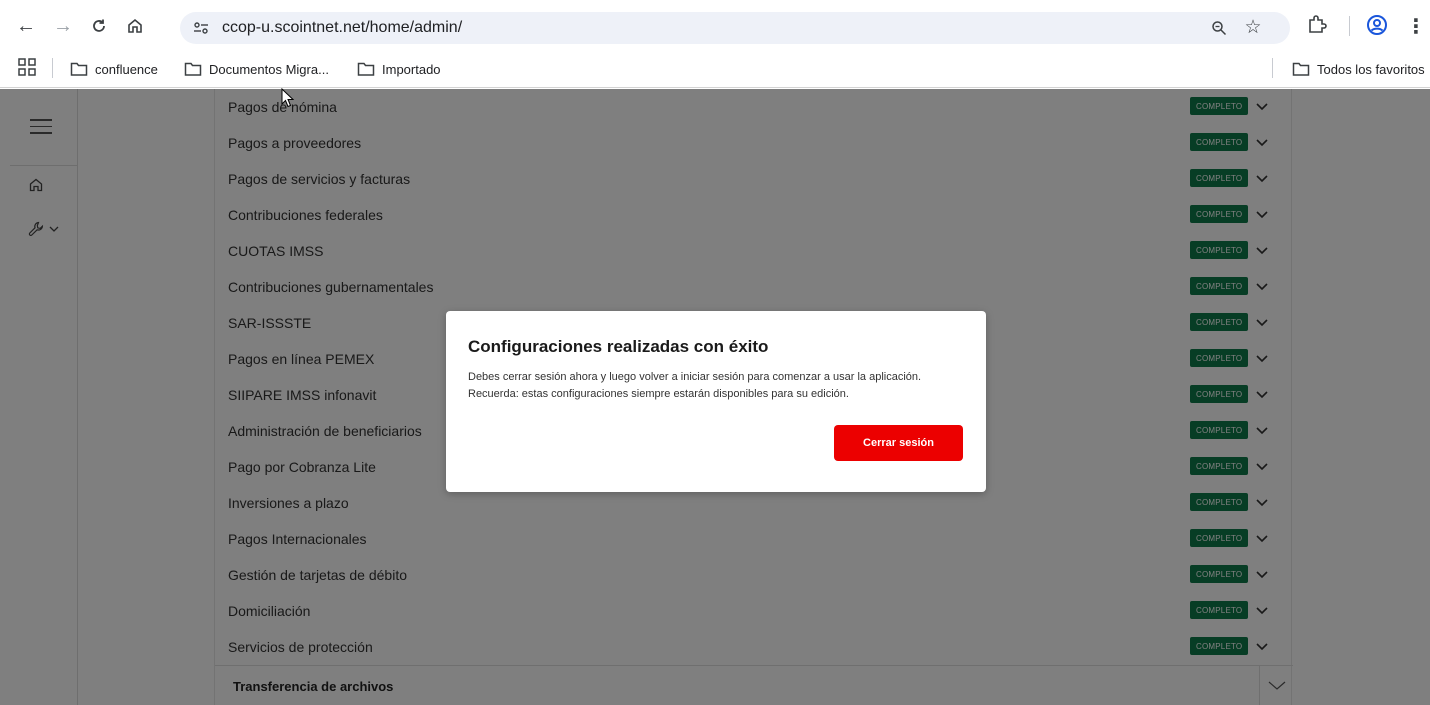 The height and width of the screenshot is (705, 1430). Describe the element at coordinates (201, 28) in the screenshot. I see `site-info-icon` at that location.